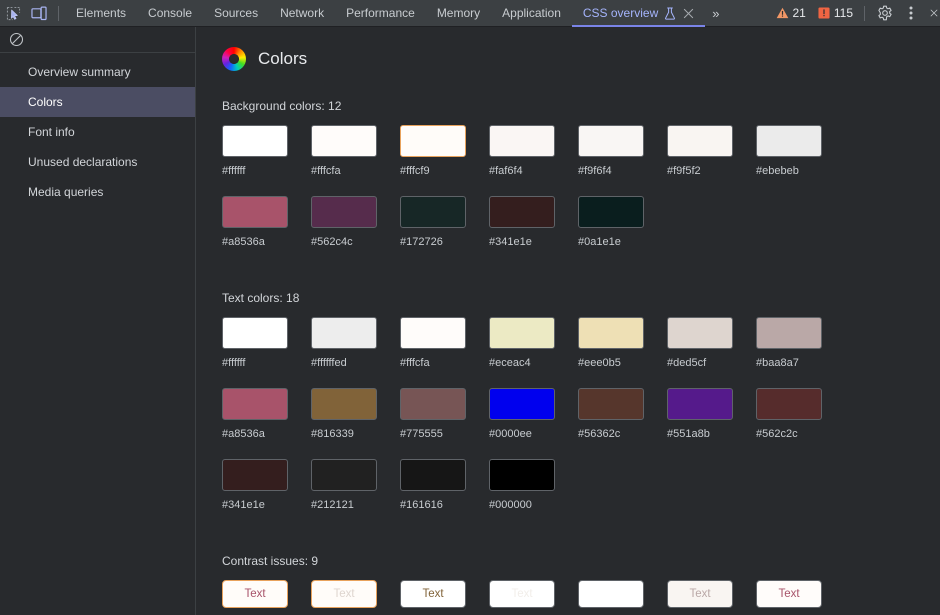 The width and height of the screenshot is (940, 615). I want to click on background-color-cell: #faf6f4, so click(533, 151).